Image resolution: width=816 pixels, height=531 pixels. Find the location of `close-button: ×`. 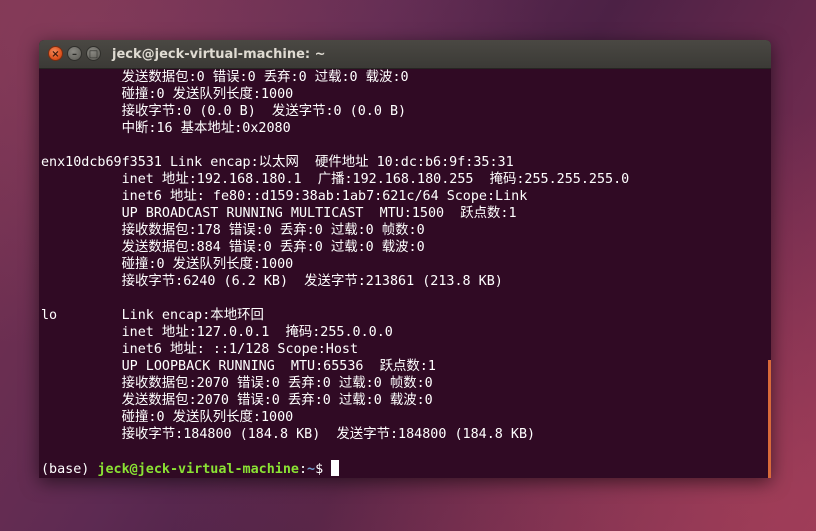

close-button: × is located at coordinates (55, 53).